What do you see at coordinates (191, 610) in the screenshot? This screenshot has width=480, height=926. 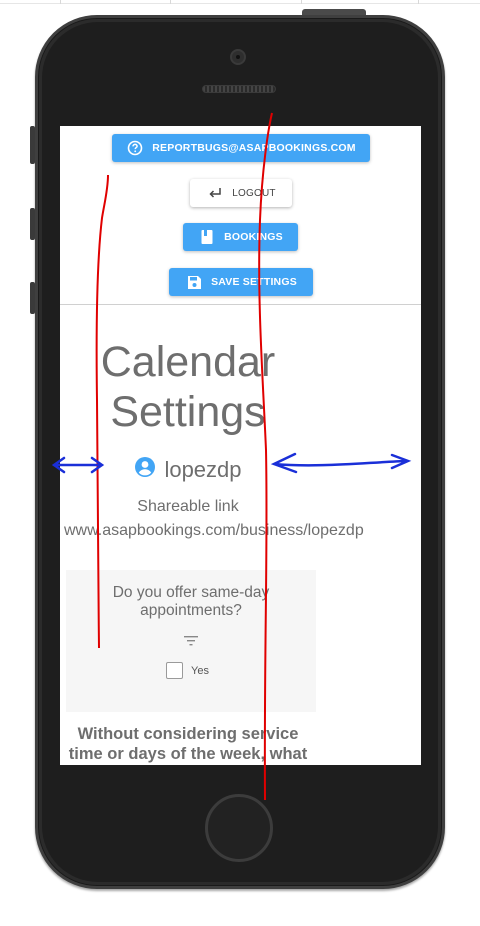 I see `same-day-question-line2: appointments?` at bounding box center [191, 610].